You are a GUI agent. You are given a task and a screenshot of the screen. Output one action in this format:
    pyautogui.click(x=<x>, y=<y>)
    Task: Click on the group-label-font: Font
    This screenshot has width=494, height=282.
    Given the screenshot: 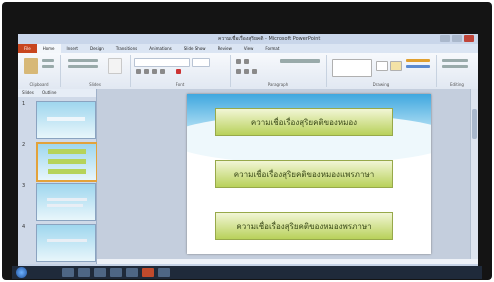 What is the action you would take?
    pyautogui.click(x=180, y=84)
    